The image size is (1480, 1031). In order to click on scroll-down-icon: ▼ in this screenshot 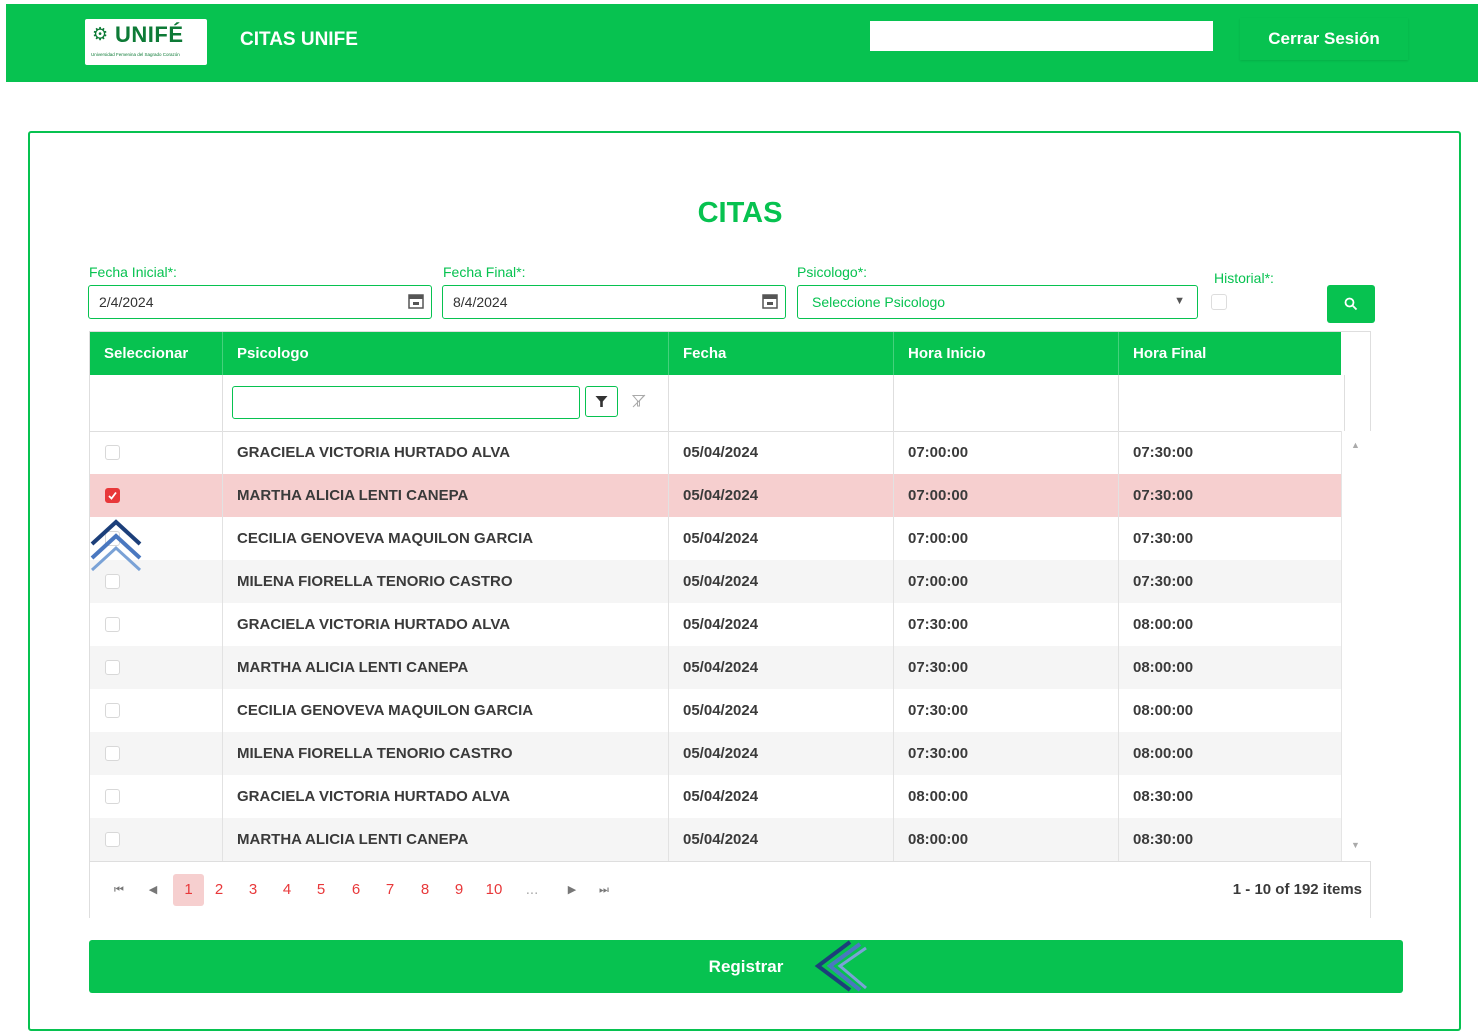, I will do `click(1355, 845)`.